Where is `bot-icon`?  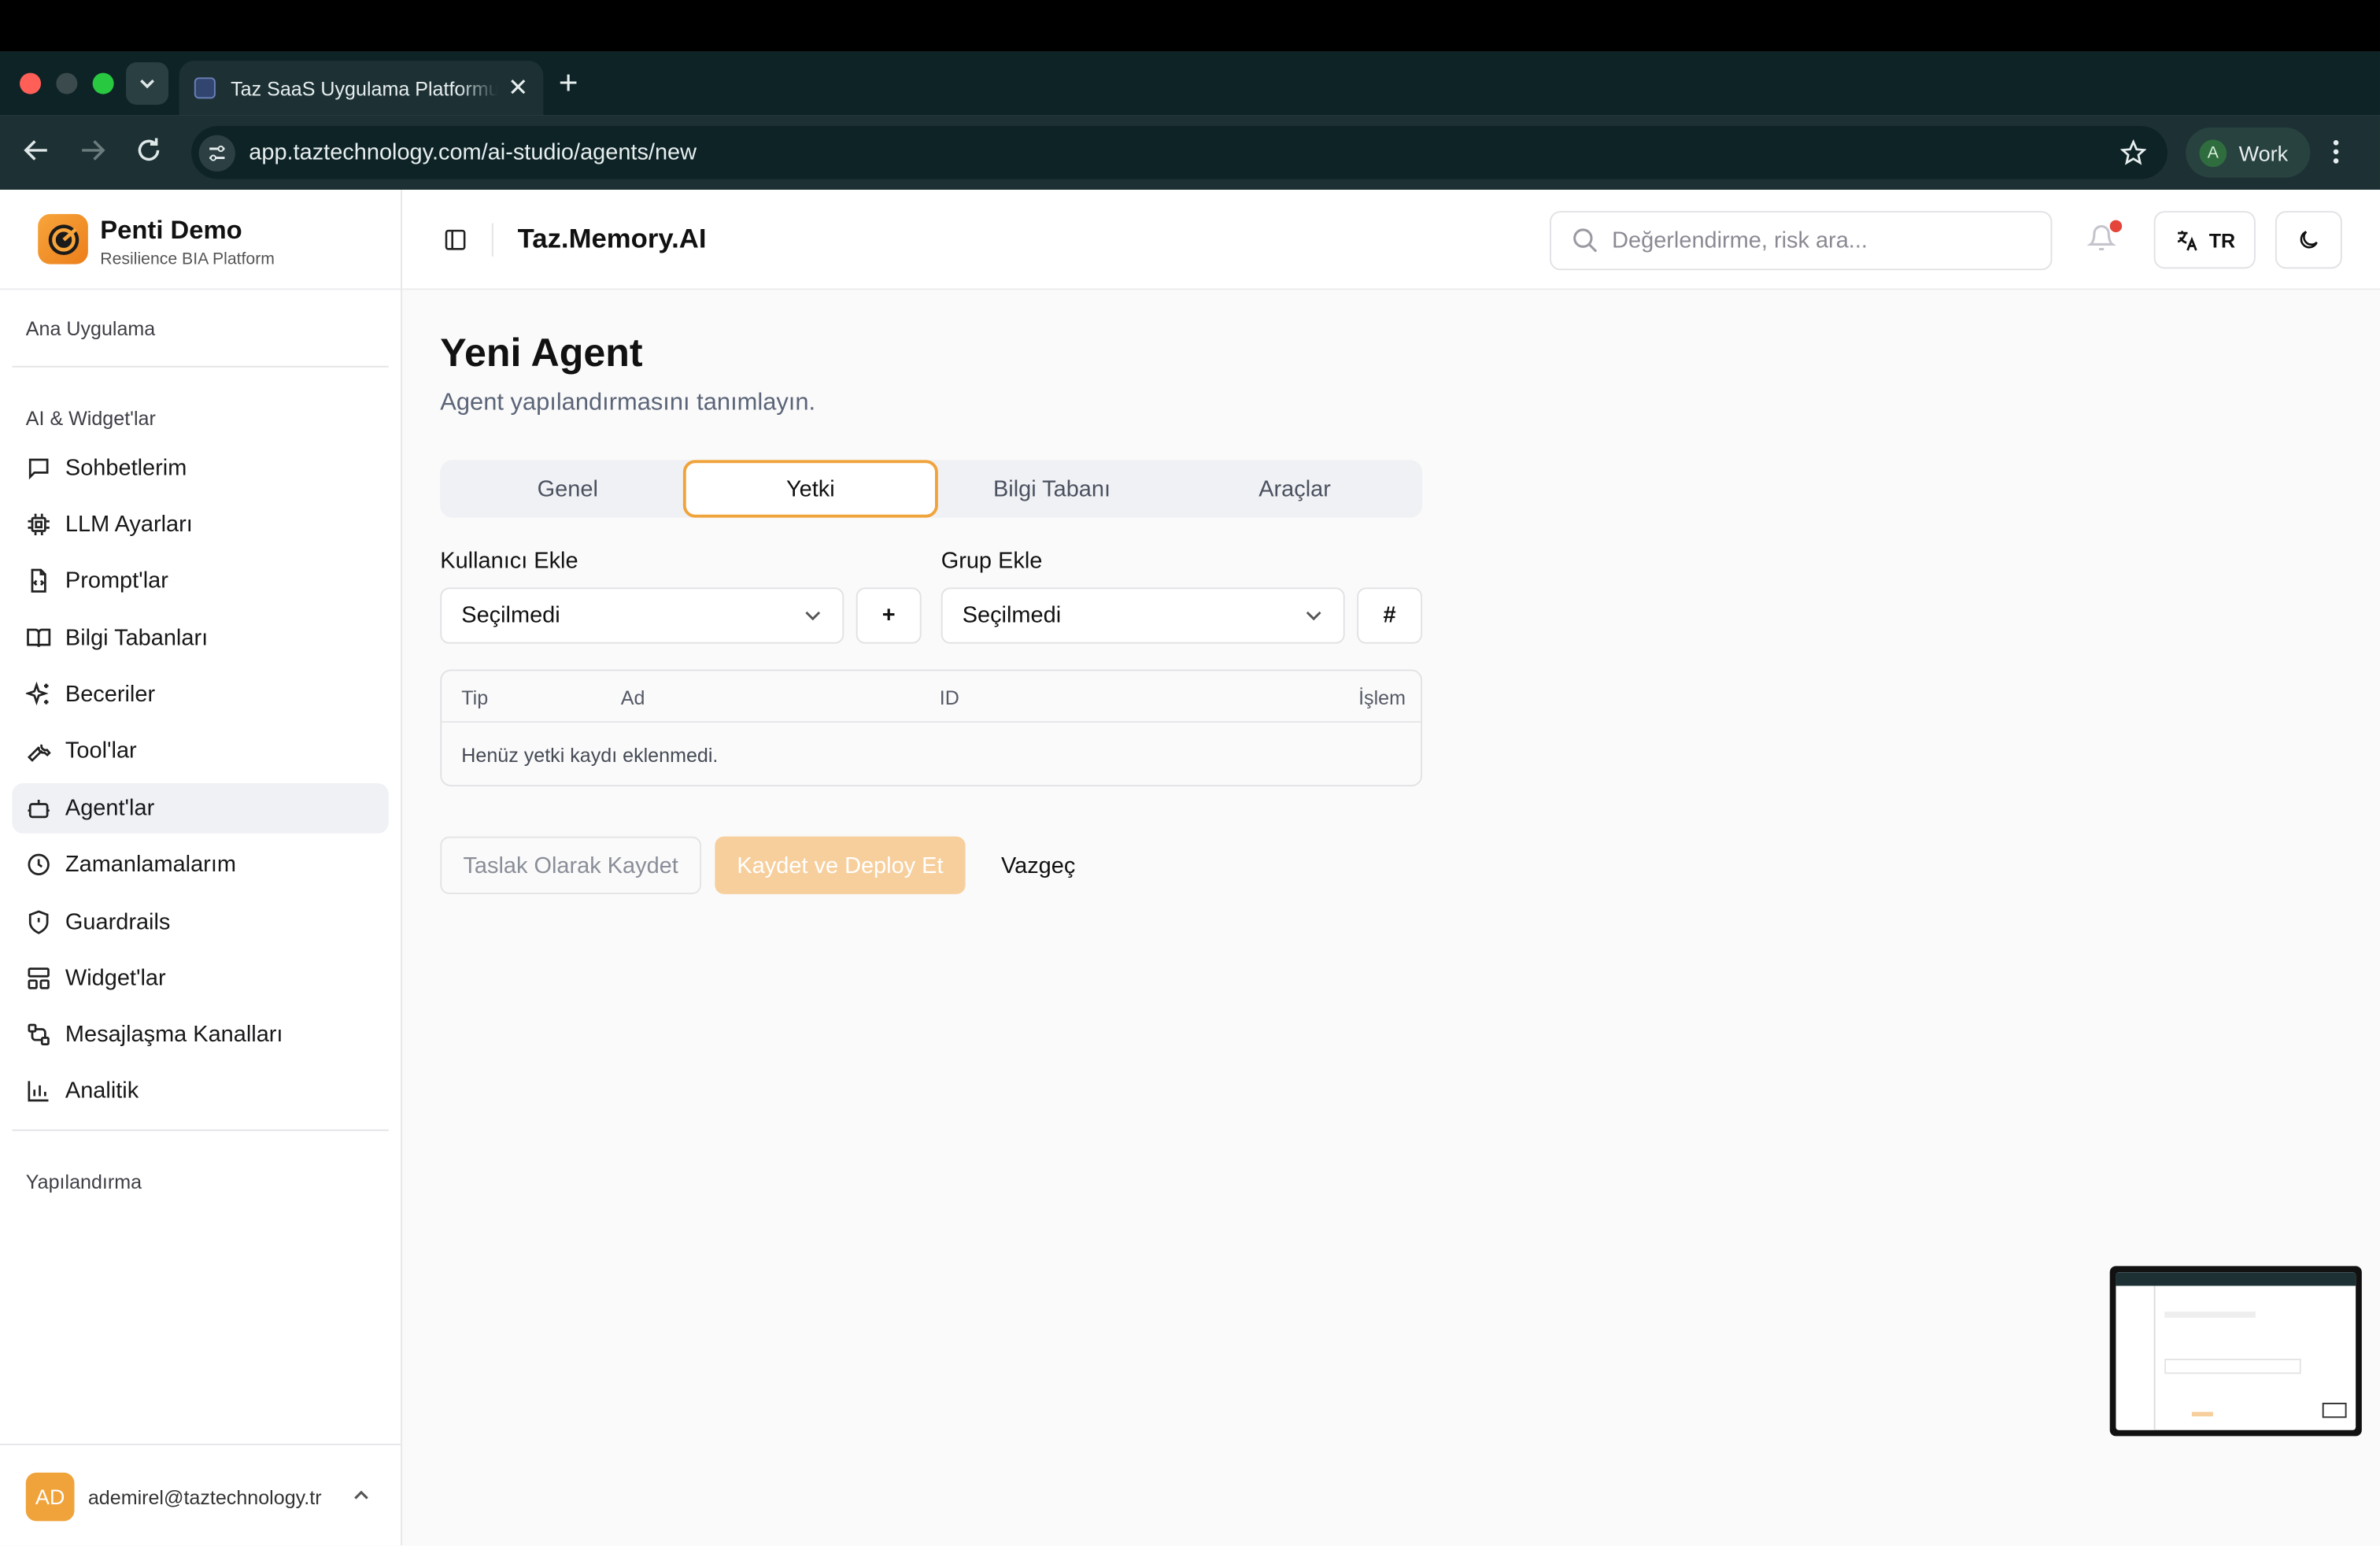 bot-icon is located at coordinates (39, 809).